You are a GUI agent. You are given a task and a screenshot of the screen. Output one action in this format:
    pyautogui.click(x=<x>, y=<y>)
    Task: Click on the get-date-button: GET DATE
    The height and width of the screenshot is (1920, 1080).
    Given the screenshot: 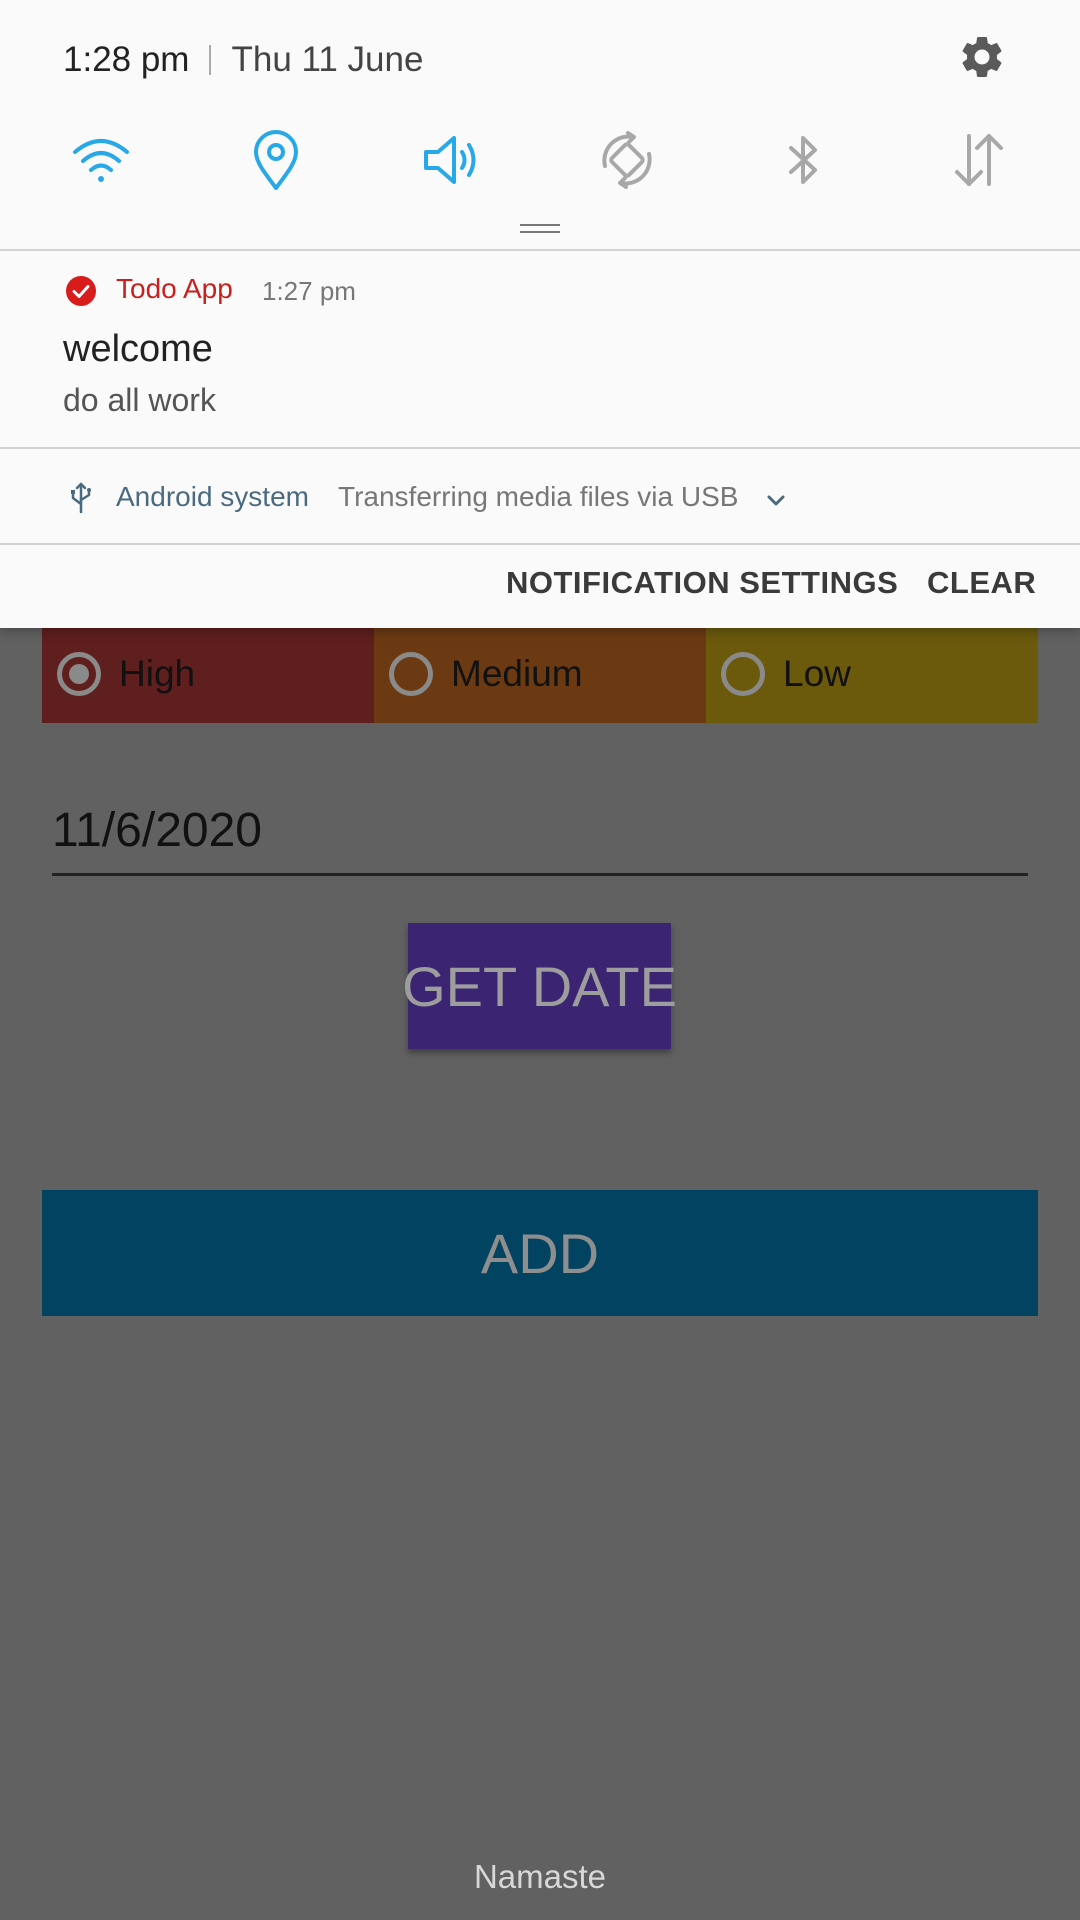 What is the action you would take?
    pyautogui.click(x=539, y=986)
    